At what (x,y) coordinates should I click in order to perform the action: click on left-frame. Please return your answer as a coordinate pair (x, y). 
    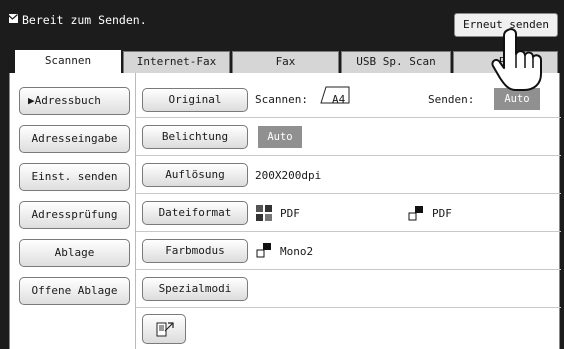
    Looking at the image, I should click on (4, 174).